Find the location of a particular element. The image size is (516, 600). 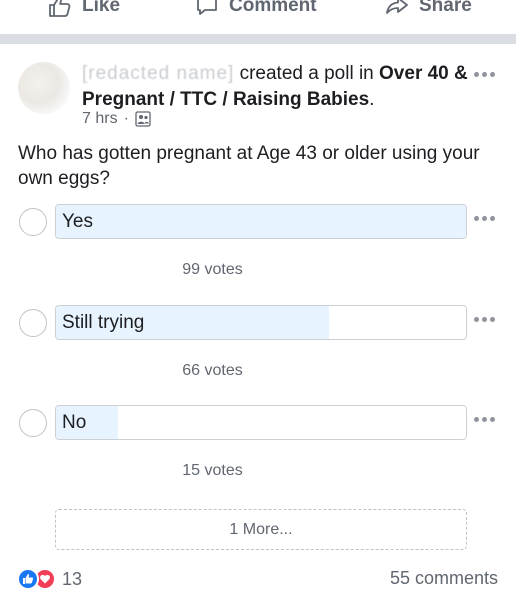

poll-option-label: Yes is located at coordinates (77, 221).